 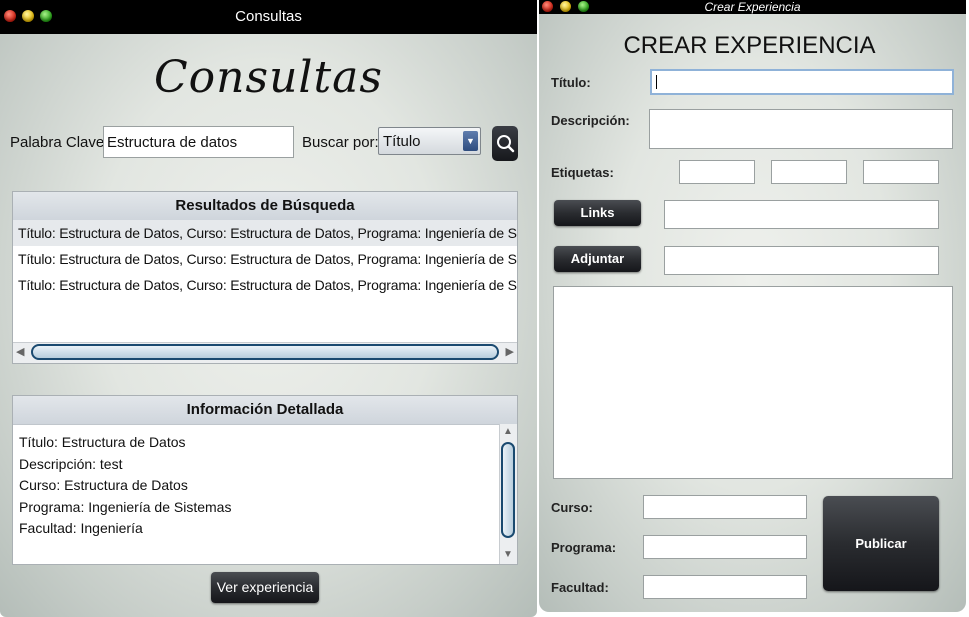 I want to click on facultad-label: Facultad:, so click(x=580, y=587).